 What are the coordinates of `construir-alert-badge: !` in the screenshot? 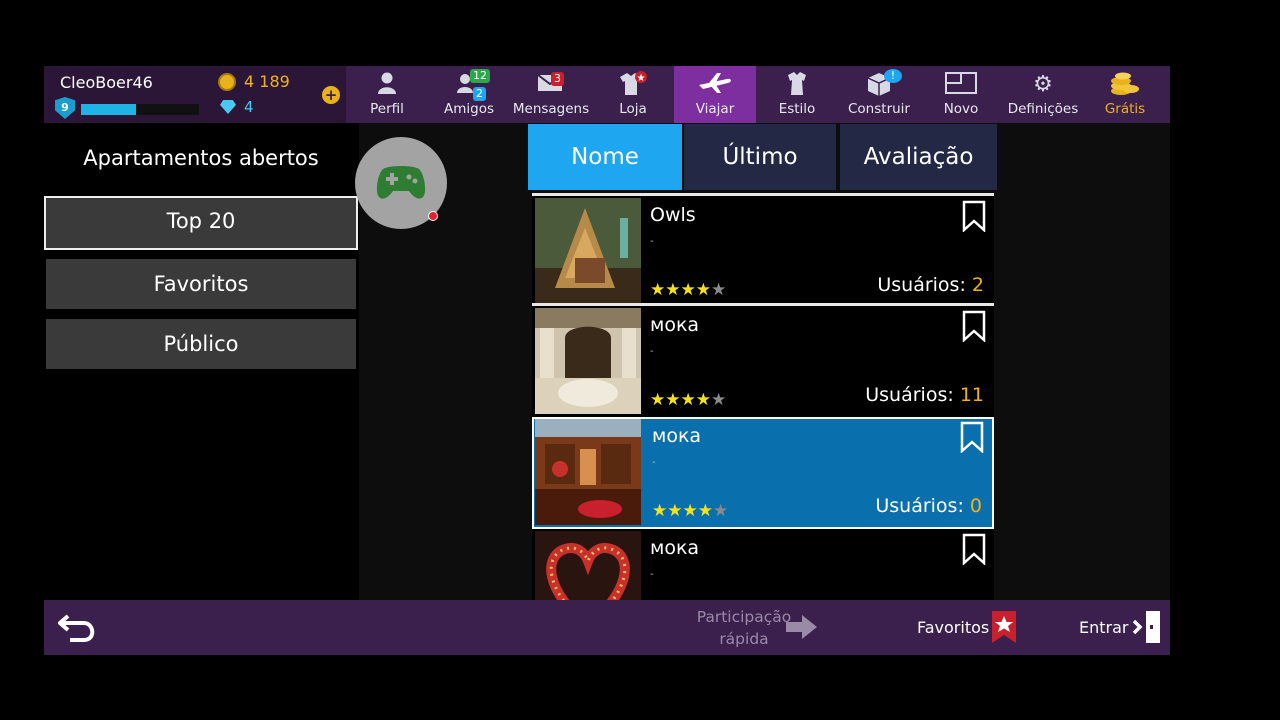 It's located at (893, 76).